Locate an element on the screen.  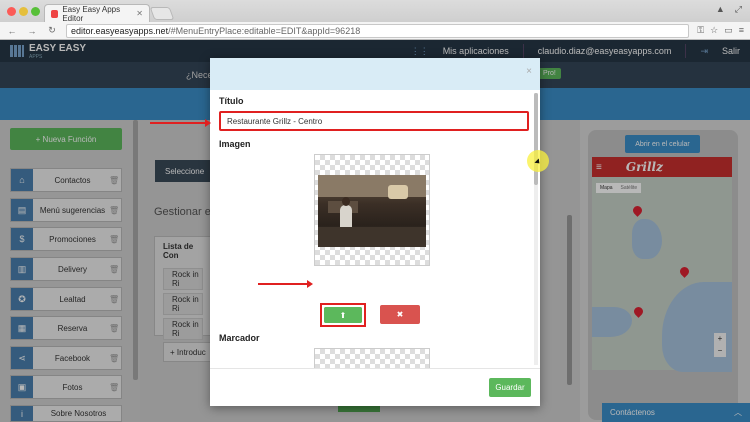
image-preview is located at coordinates (372, 210).